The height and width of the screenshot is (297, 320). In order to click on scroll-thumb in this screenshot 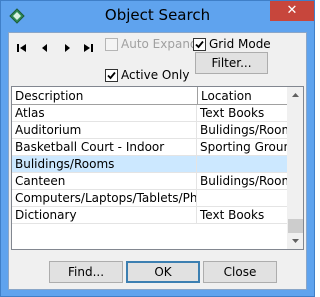, I will do `click(295, 226)`.